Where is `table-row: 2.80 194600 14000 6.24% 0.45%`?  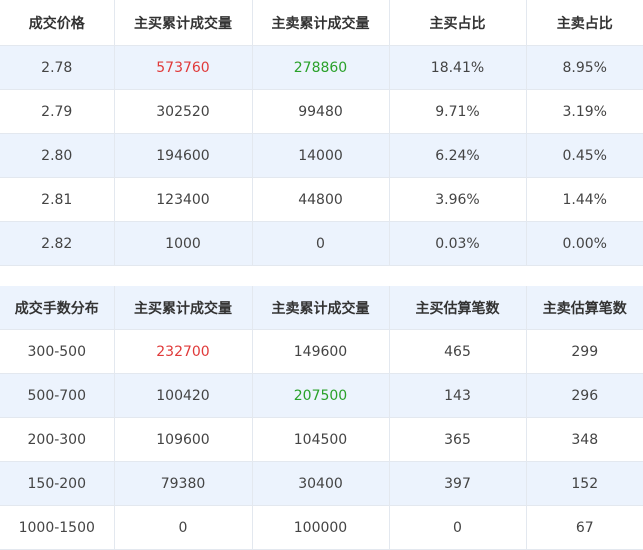
table-row: 2.80 194600 14000 6.24% 0.45% is located at coordinates (321, 155).